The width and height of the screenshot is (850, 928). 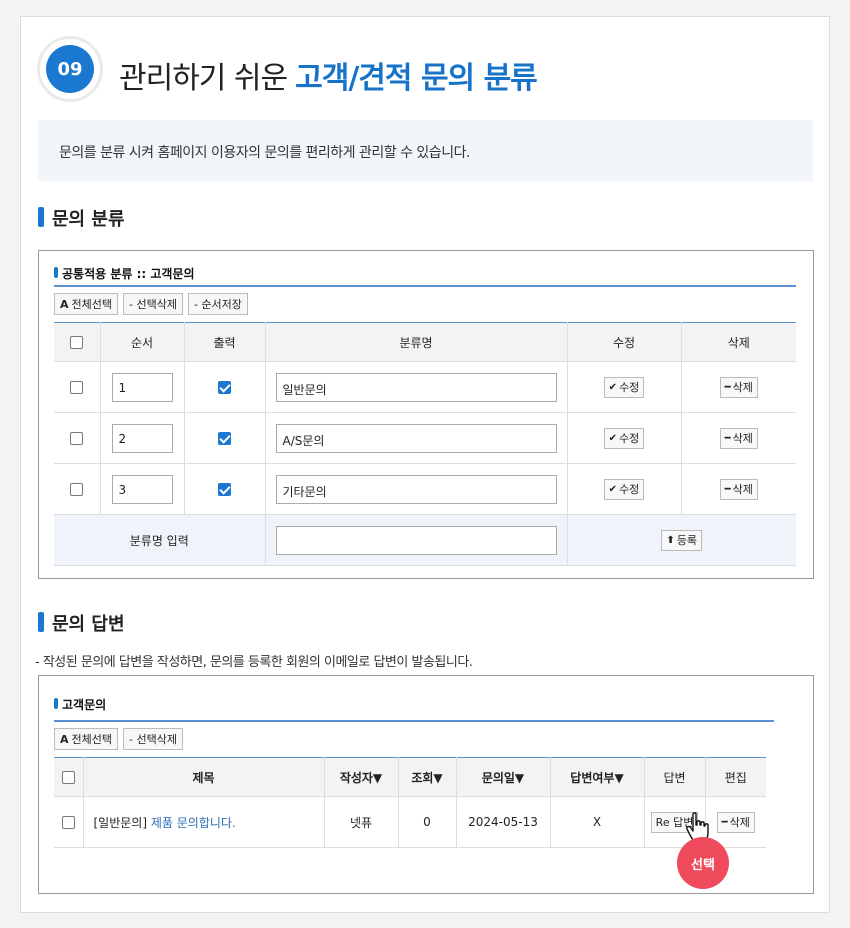 What do you see at coordinates (142, 342) in the screenshot?
I see `col-order: 순서` at bounding box center [142, 342].